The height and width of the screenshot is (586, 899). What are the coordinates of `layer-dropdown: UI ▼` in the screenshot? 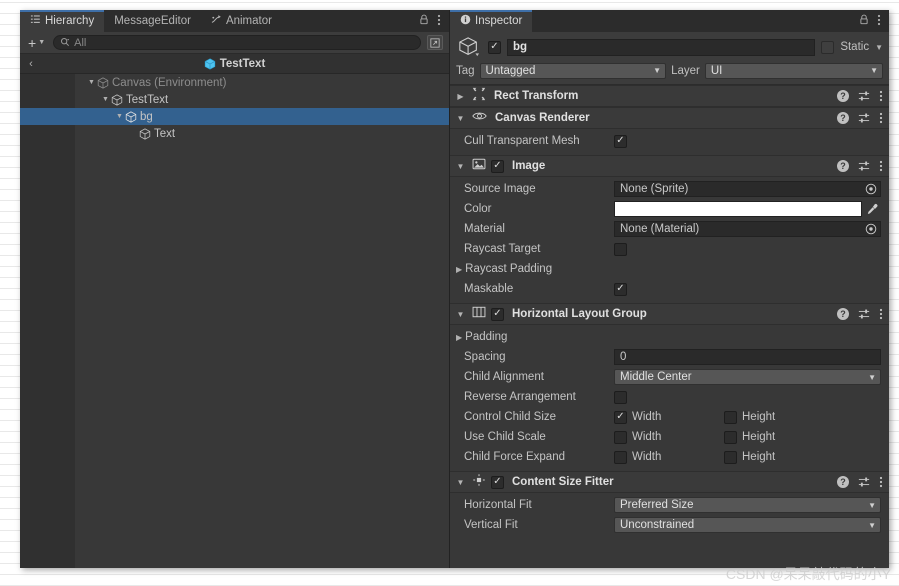 It's located at (793, 70).